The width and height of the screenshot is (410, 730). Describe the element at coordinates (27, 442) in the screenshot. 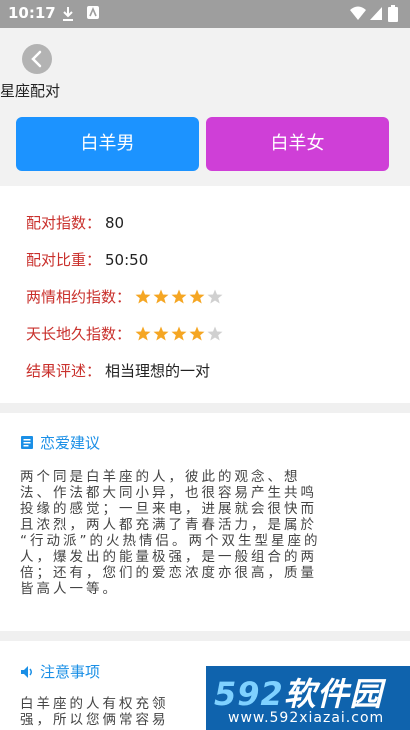

I see `document-icon` at that location.